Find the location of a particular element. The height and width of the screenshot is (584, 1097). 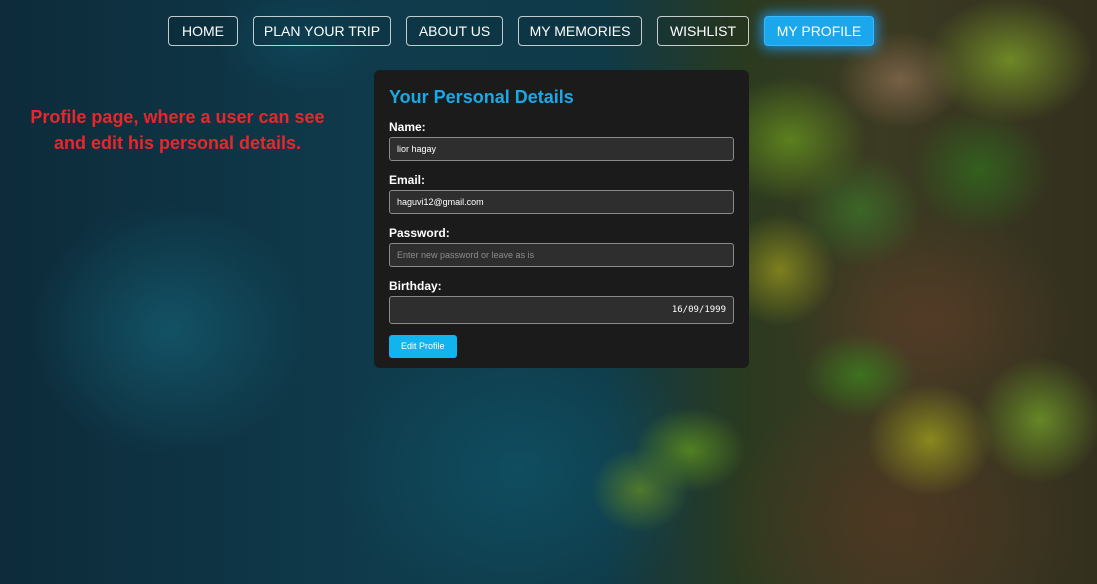

password-field: Enter new password or leave as is is located at coordinates (561, 255).